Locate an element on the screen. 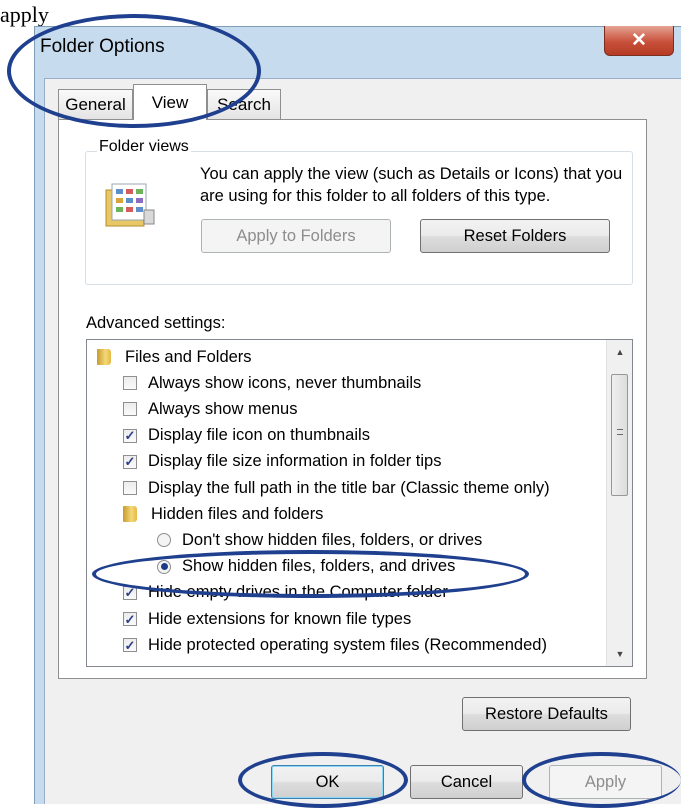  scroll-thumb is located at coordinates (619, 435).